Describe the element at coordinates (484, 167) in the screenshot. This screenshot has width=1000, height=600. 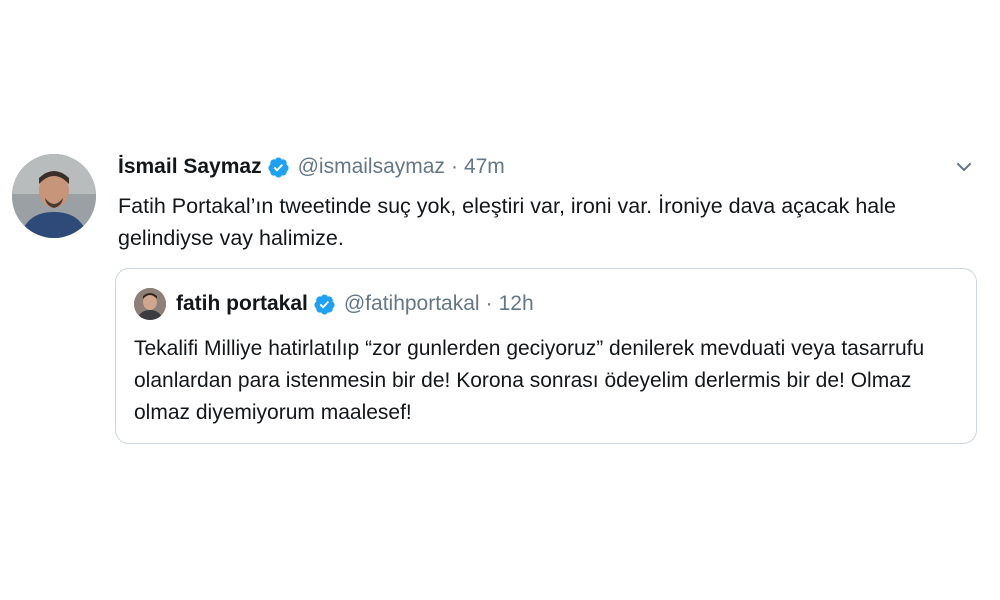
I see `timestamp: 47m` at that location.